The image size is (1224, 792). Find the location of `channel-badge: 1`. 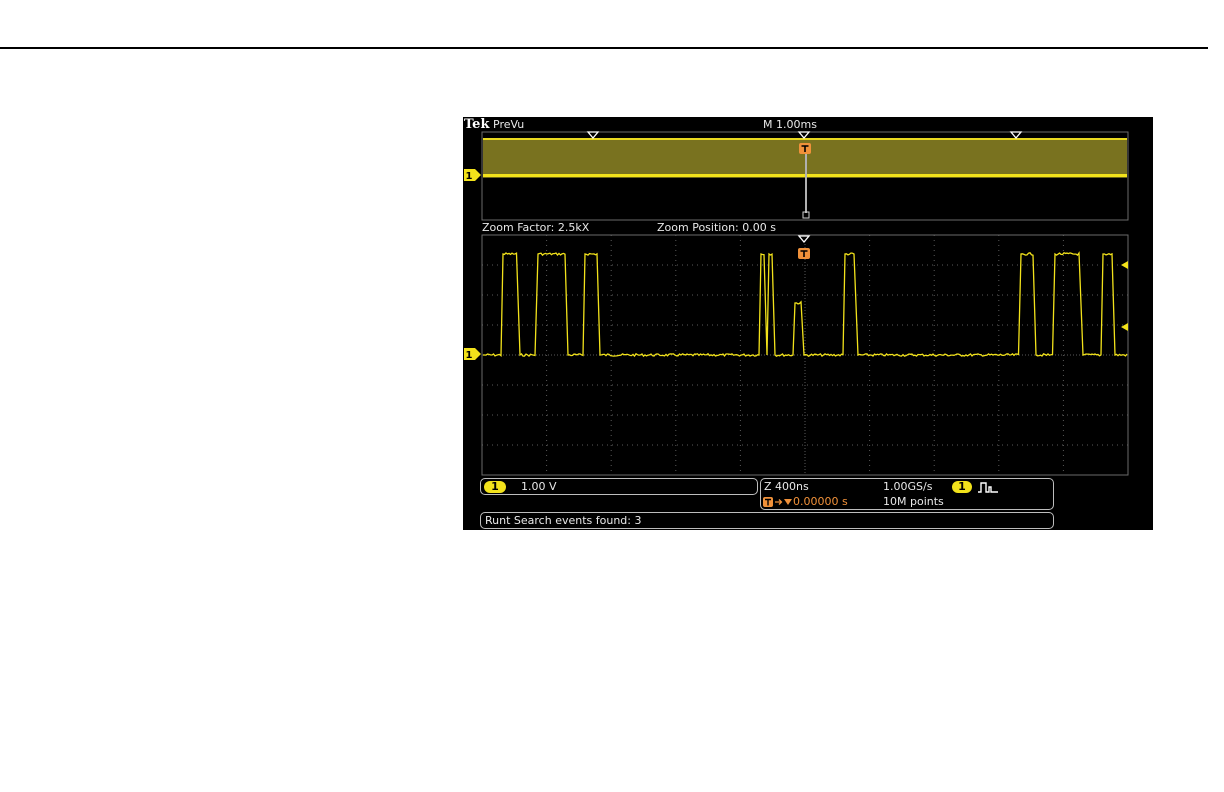

channel-badge: 1 is located at coordinates (495, 487).